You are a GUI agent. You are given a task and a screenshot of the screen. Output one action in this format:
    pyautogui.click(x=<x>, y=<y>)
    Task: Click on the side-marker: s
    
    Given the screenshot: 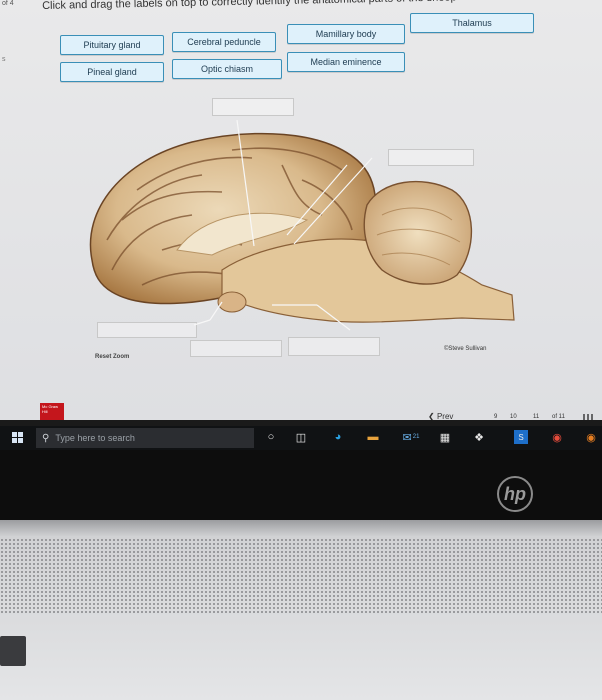 What is the action you would take?
    pyautogui.click(x=4, y=59)
    